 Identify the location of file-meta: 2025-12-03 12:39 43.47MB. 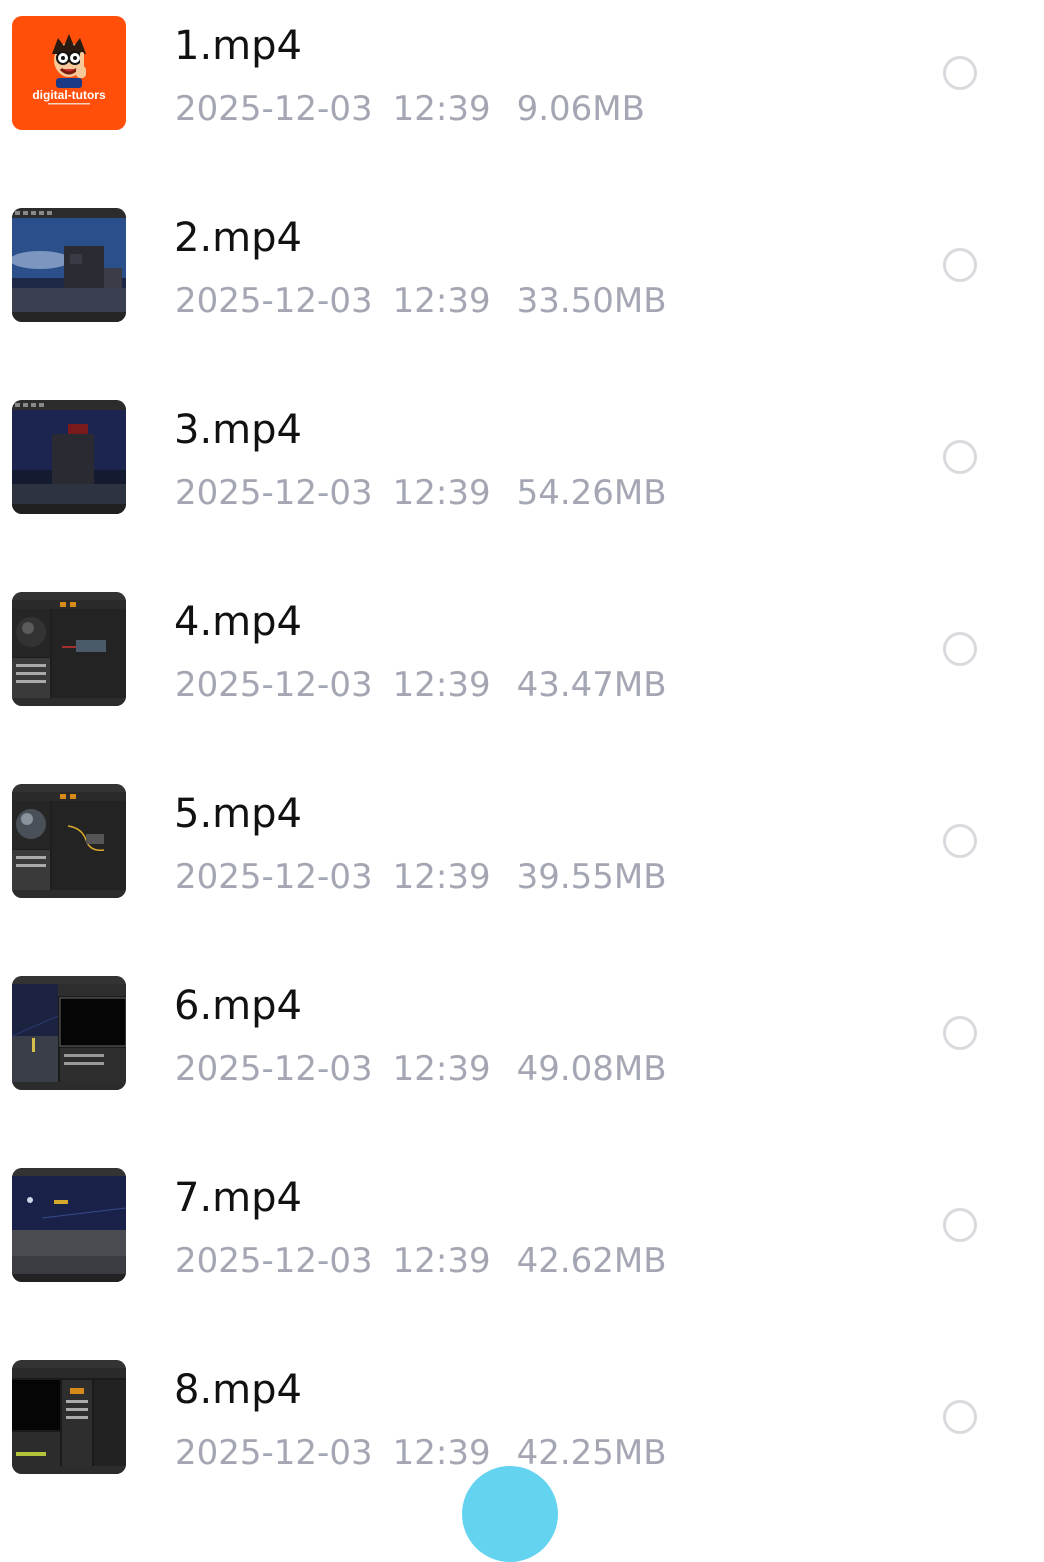
(421, 685).